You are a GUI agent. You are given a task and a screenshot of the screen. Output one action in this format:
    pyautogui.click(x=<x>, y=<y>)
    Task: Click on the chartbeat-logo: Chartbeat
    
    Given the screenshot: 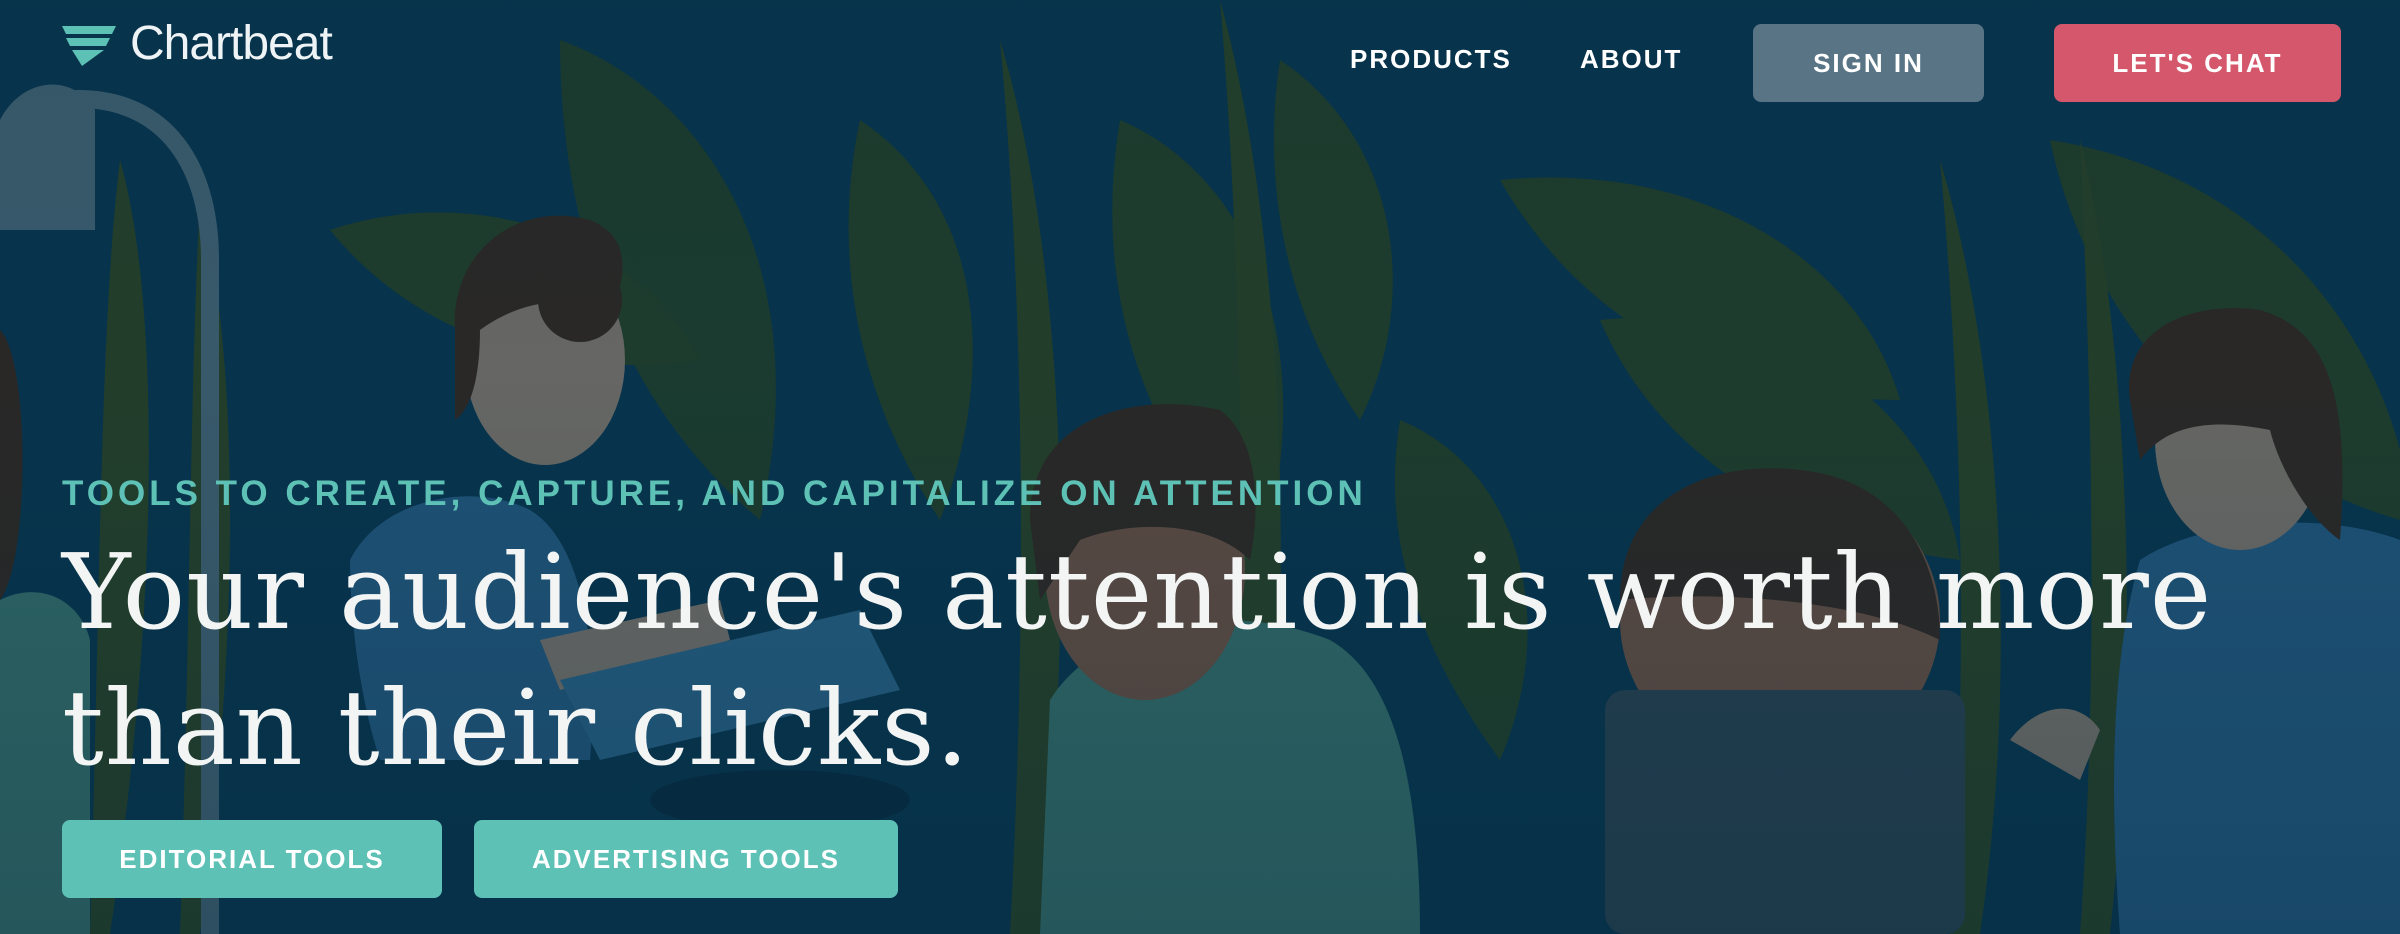 What is the action you would take?
    pyautogui.click(x=196, y=43)
    